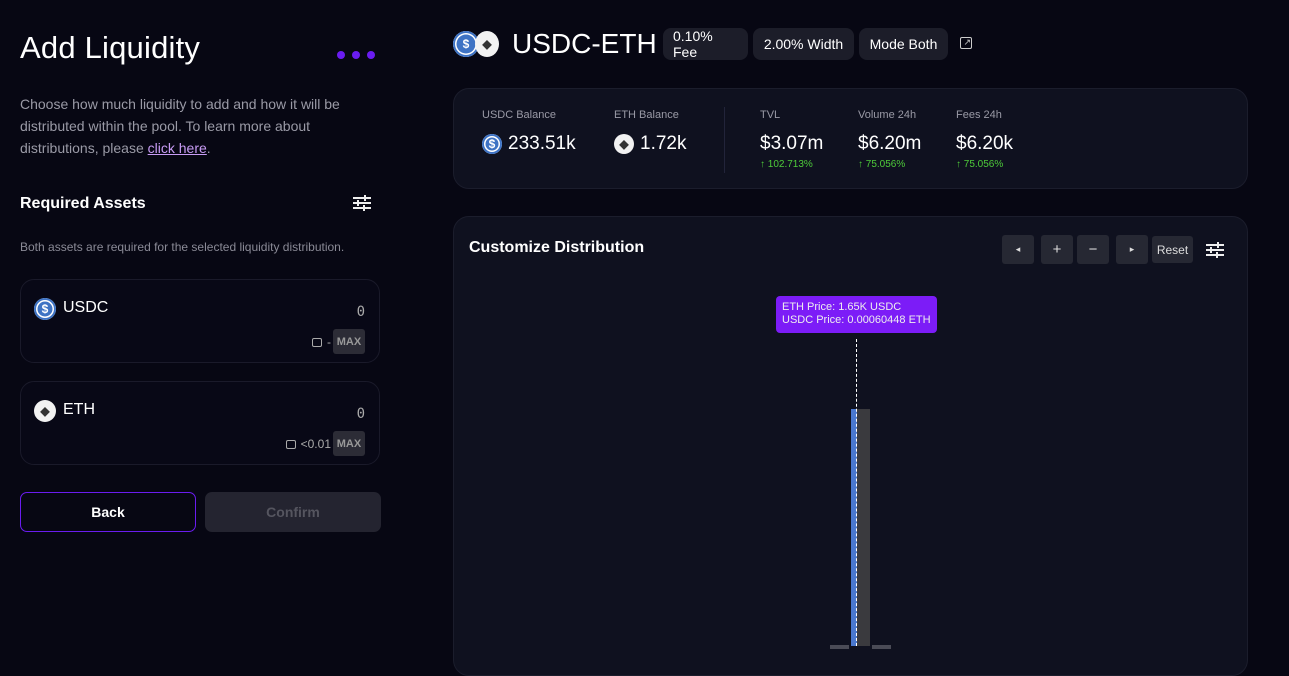  What do you see at coordinates (361, 414) in the screenshot?
I see `eth-amount-input: 0` at bounding box center [361, 414].